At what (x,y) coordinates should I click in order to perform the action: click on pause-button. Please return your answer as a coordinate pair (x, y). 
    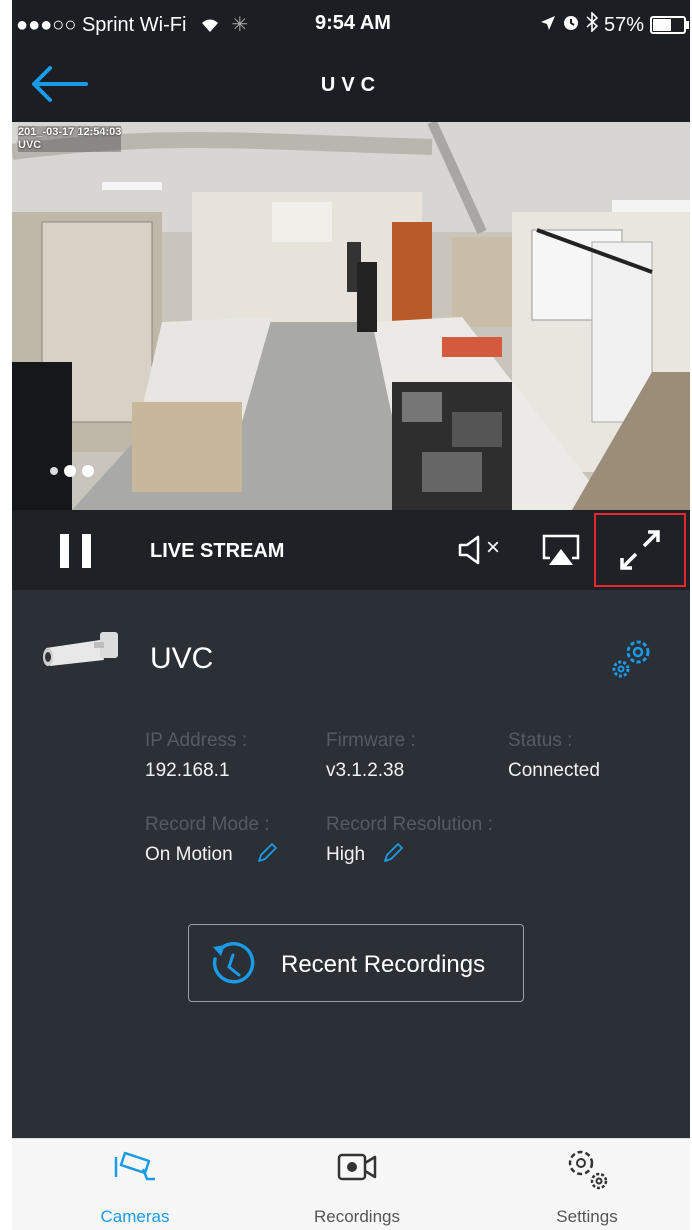
    Looking at the image, I should click on (75, 551).